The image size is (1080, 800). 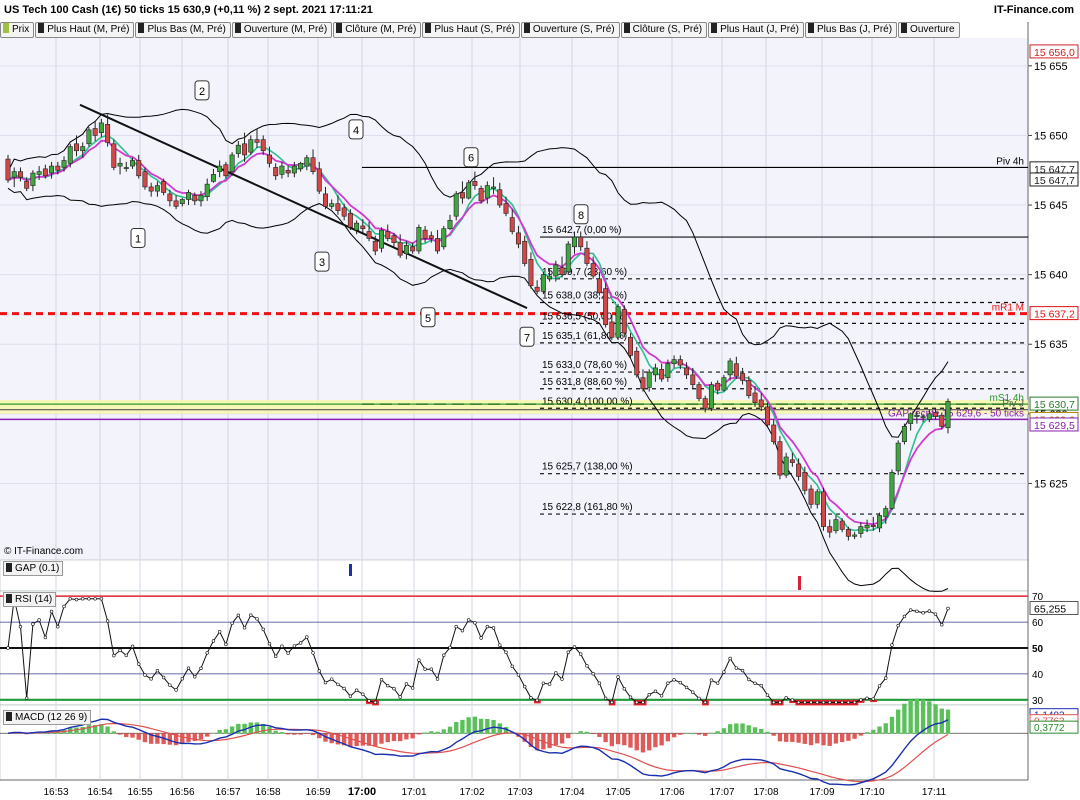 What do you see at coordinates (1051, 276) in the screenshot?
I see `y-tick-label: 15 640` at bounding box center [1051, 276].